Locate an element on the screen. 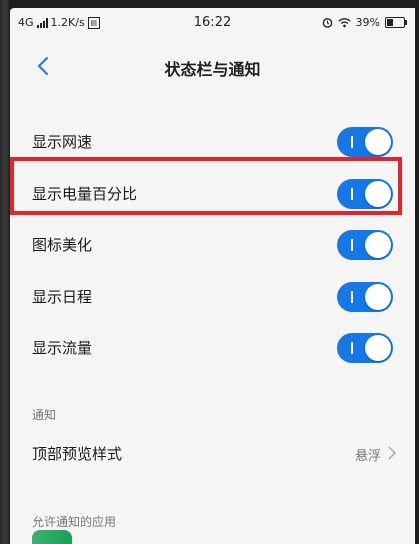 This screenshot has width=419, height=544. setting-value: 悬浮 is located at coordinates (367, 456).